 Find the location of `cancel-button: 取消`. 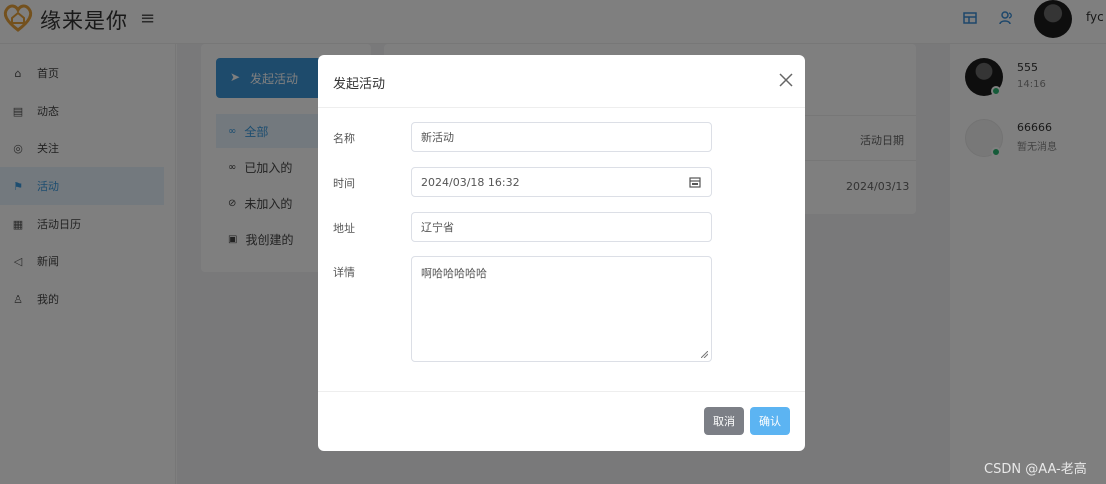

cancel-button: 取消 is located at coordinates (724, 421).